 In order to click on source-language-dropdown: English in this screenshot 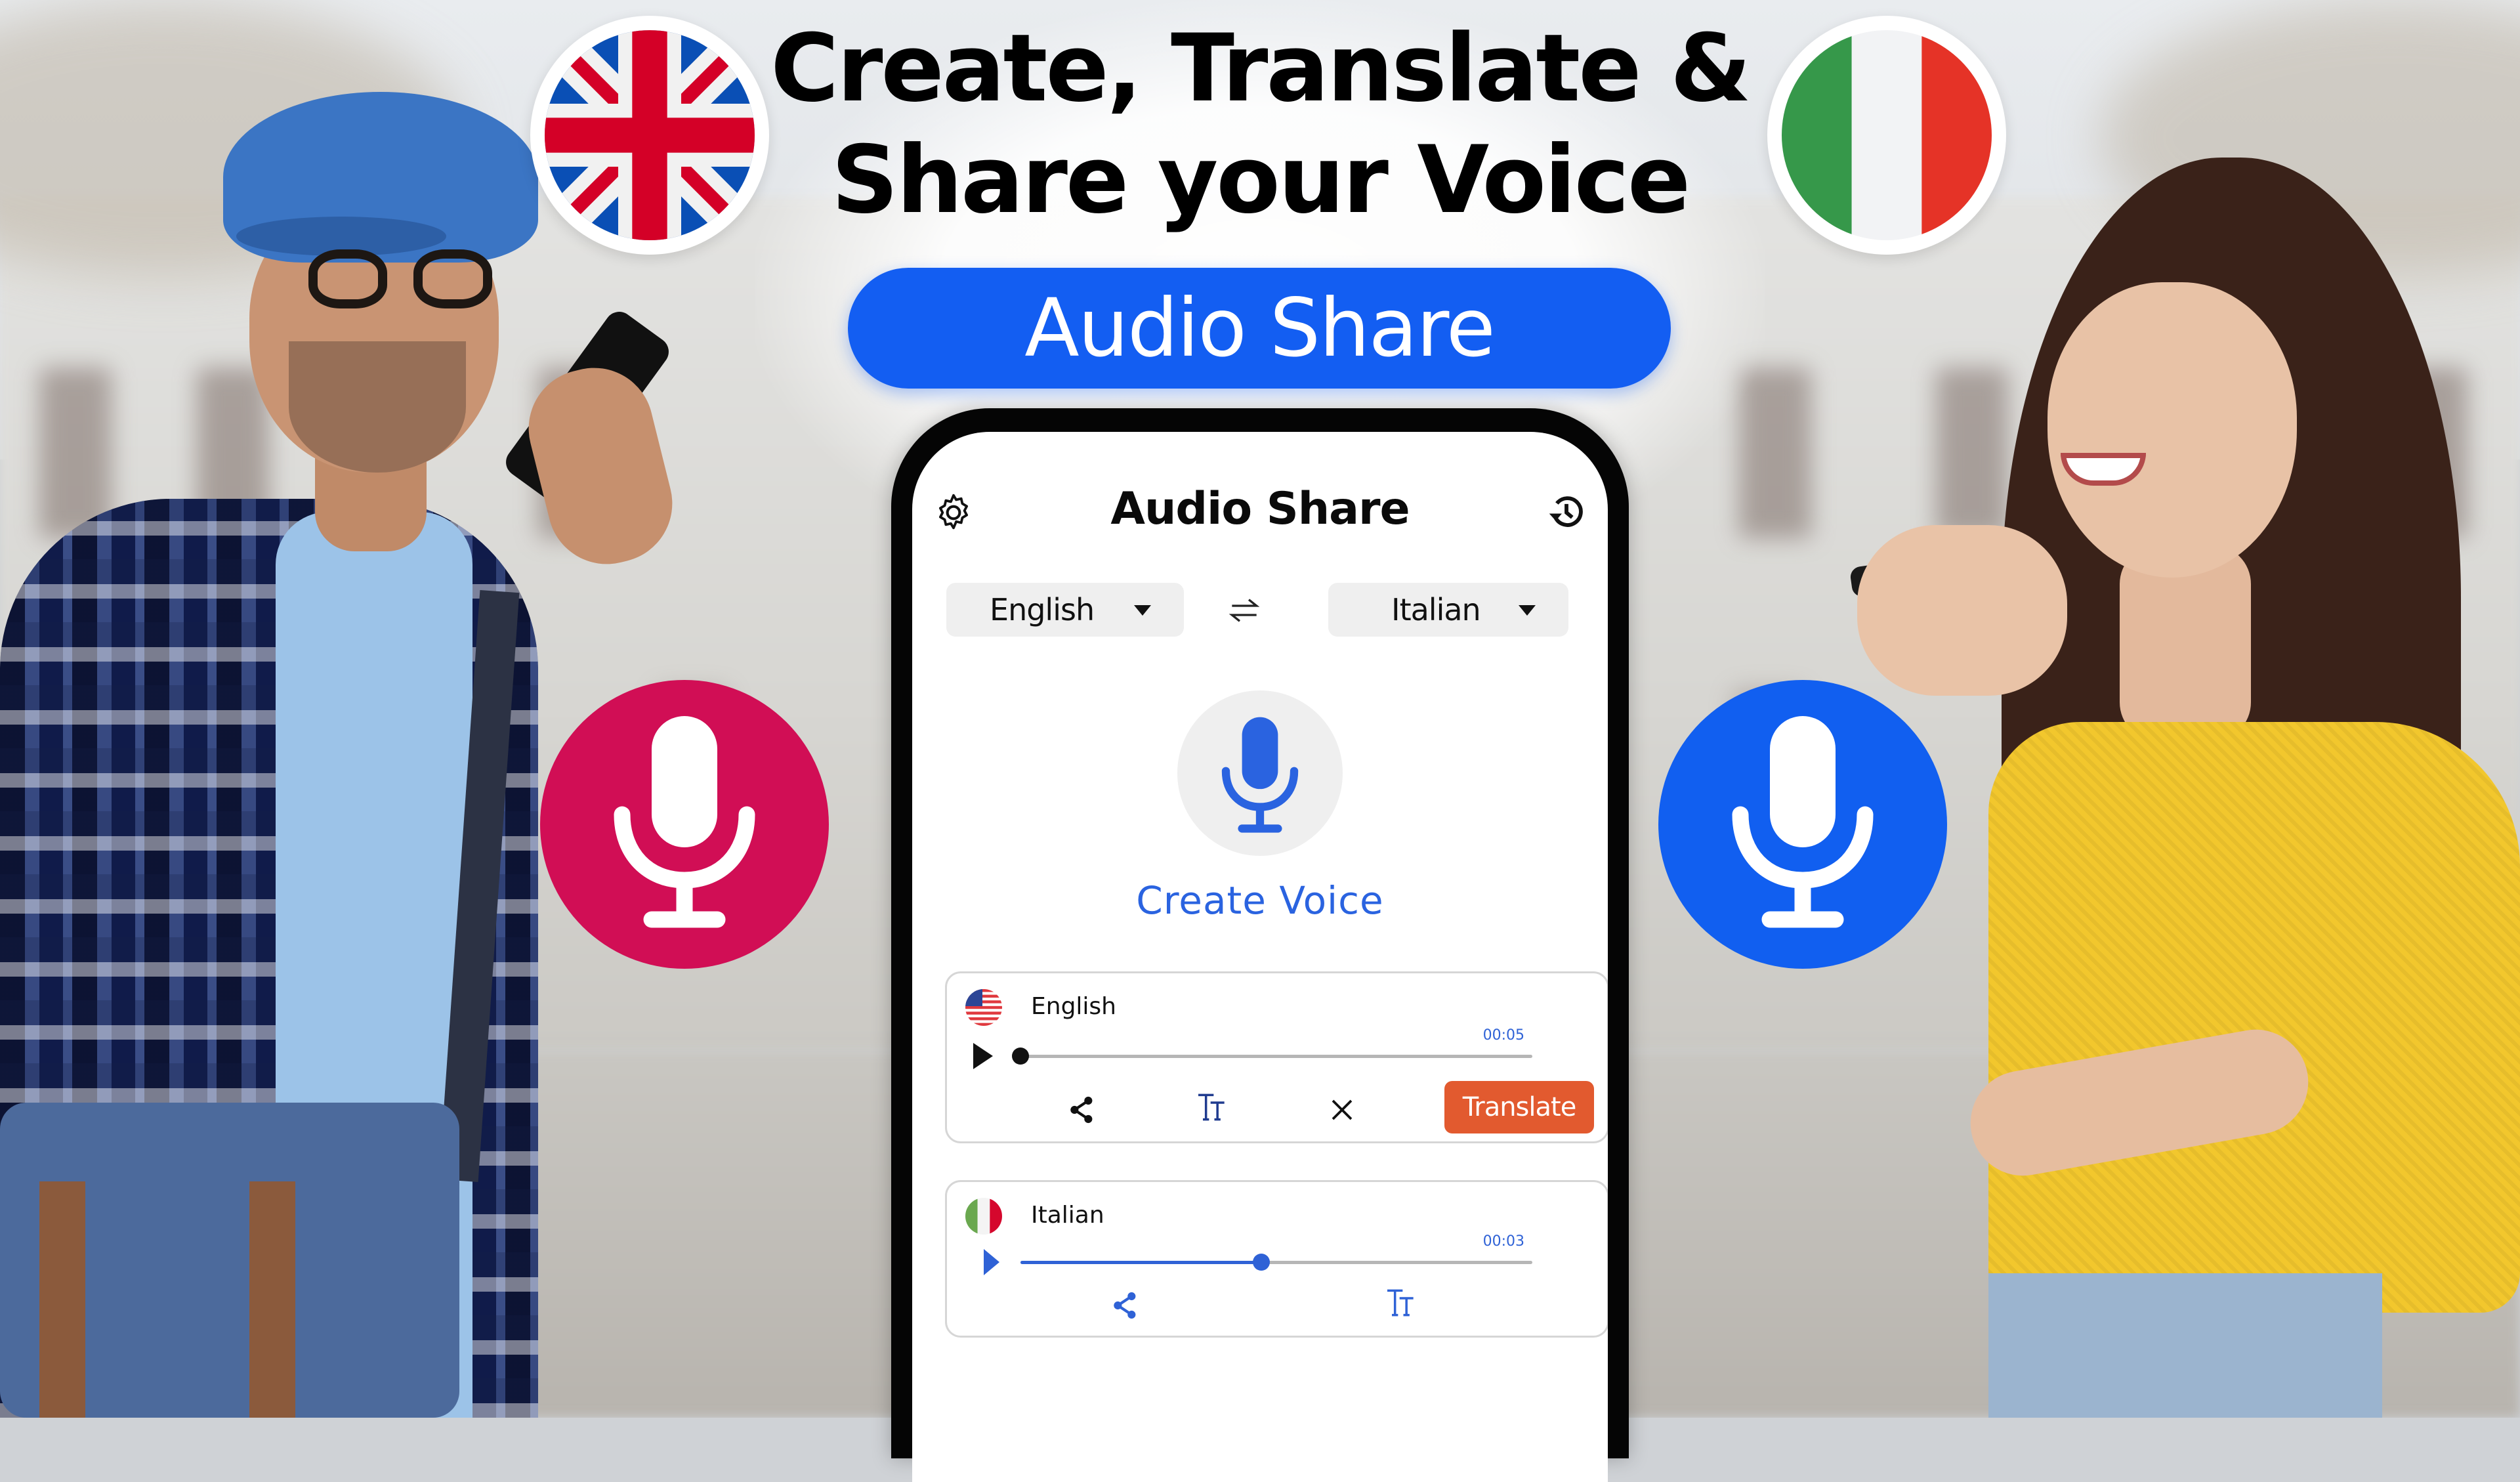, I will do `click(1065, 610)`.